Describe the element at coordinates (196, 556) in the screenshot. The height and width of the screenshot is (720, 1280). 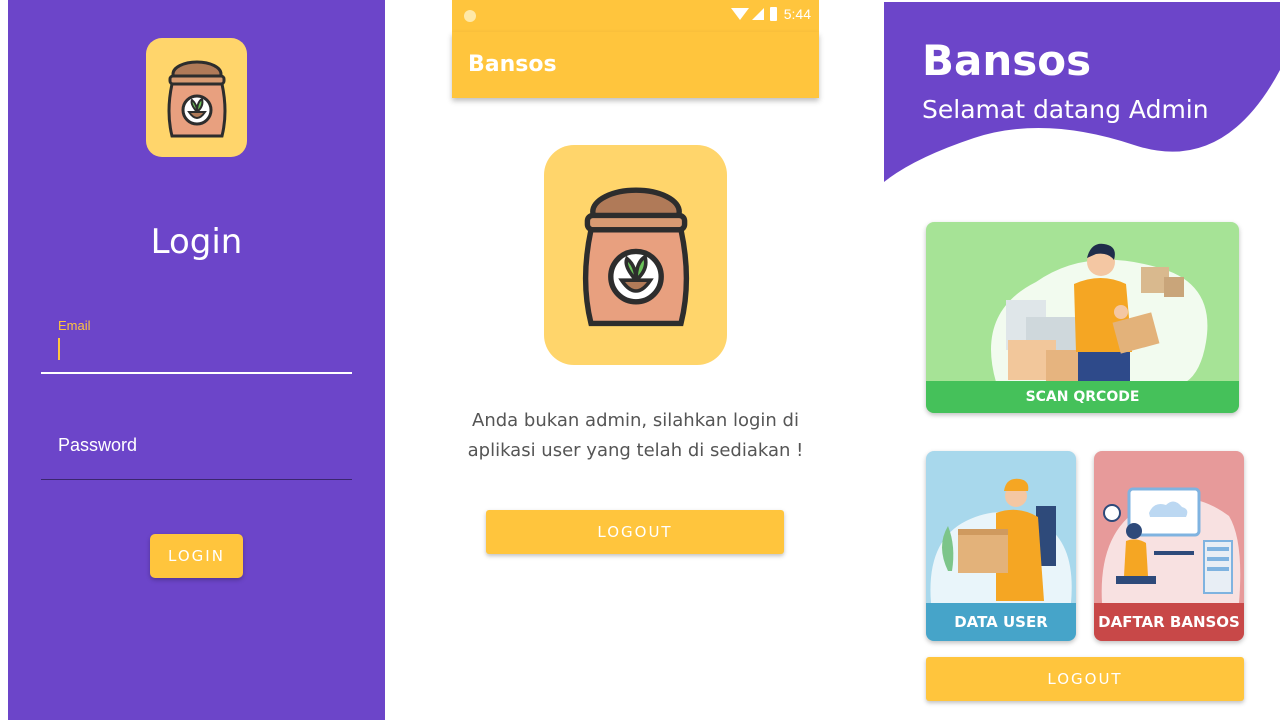
I see `login-button: LOGIN` at that location.